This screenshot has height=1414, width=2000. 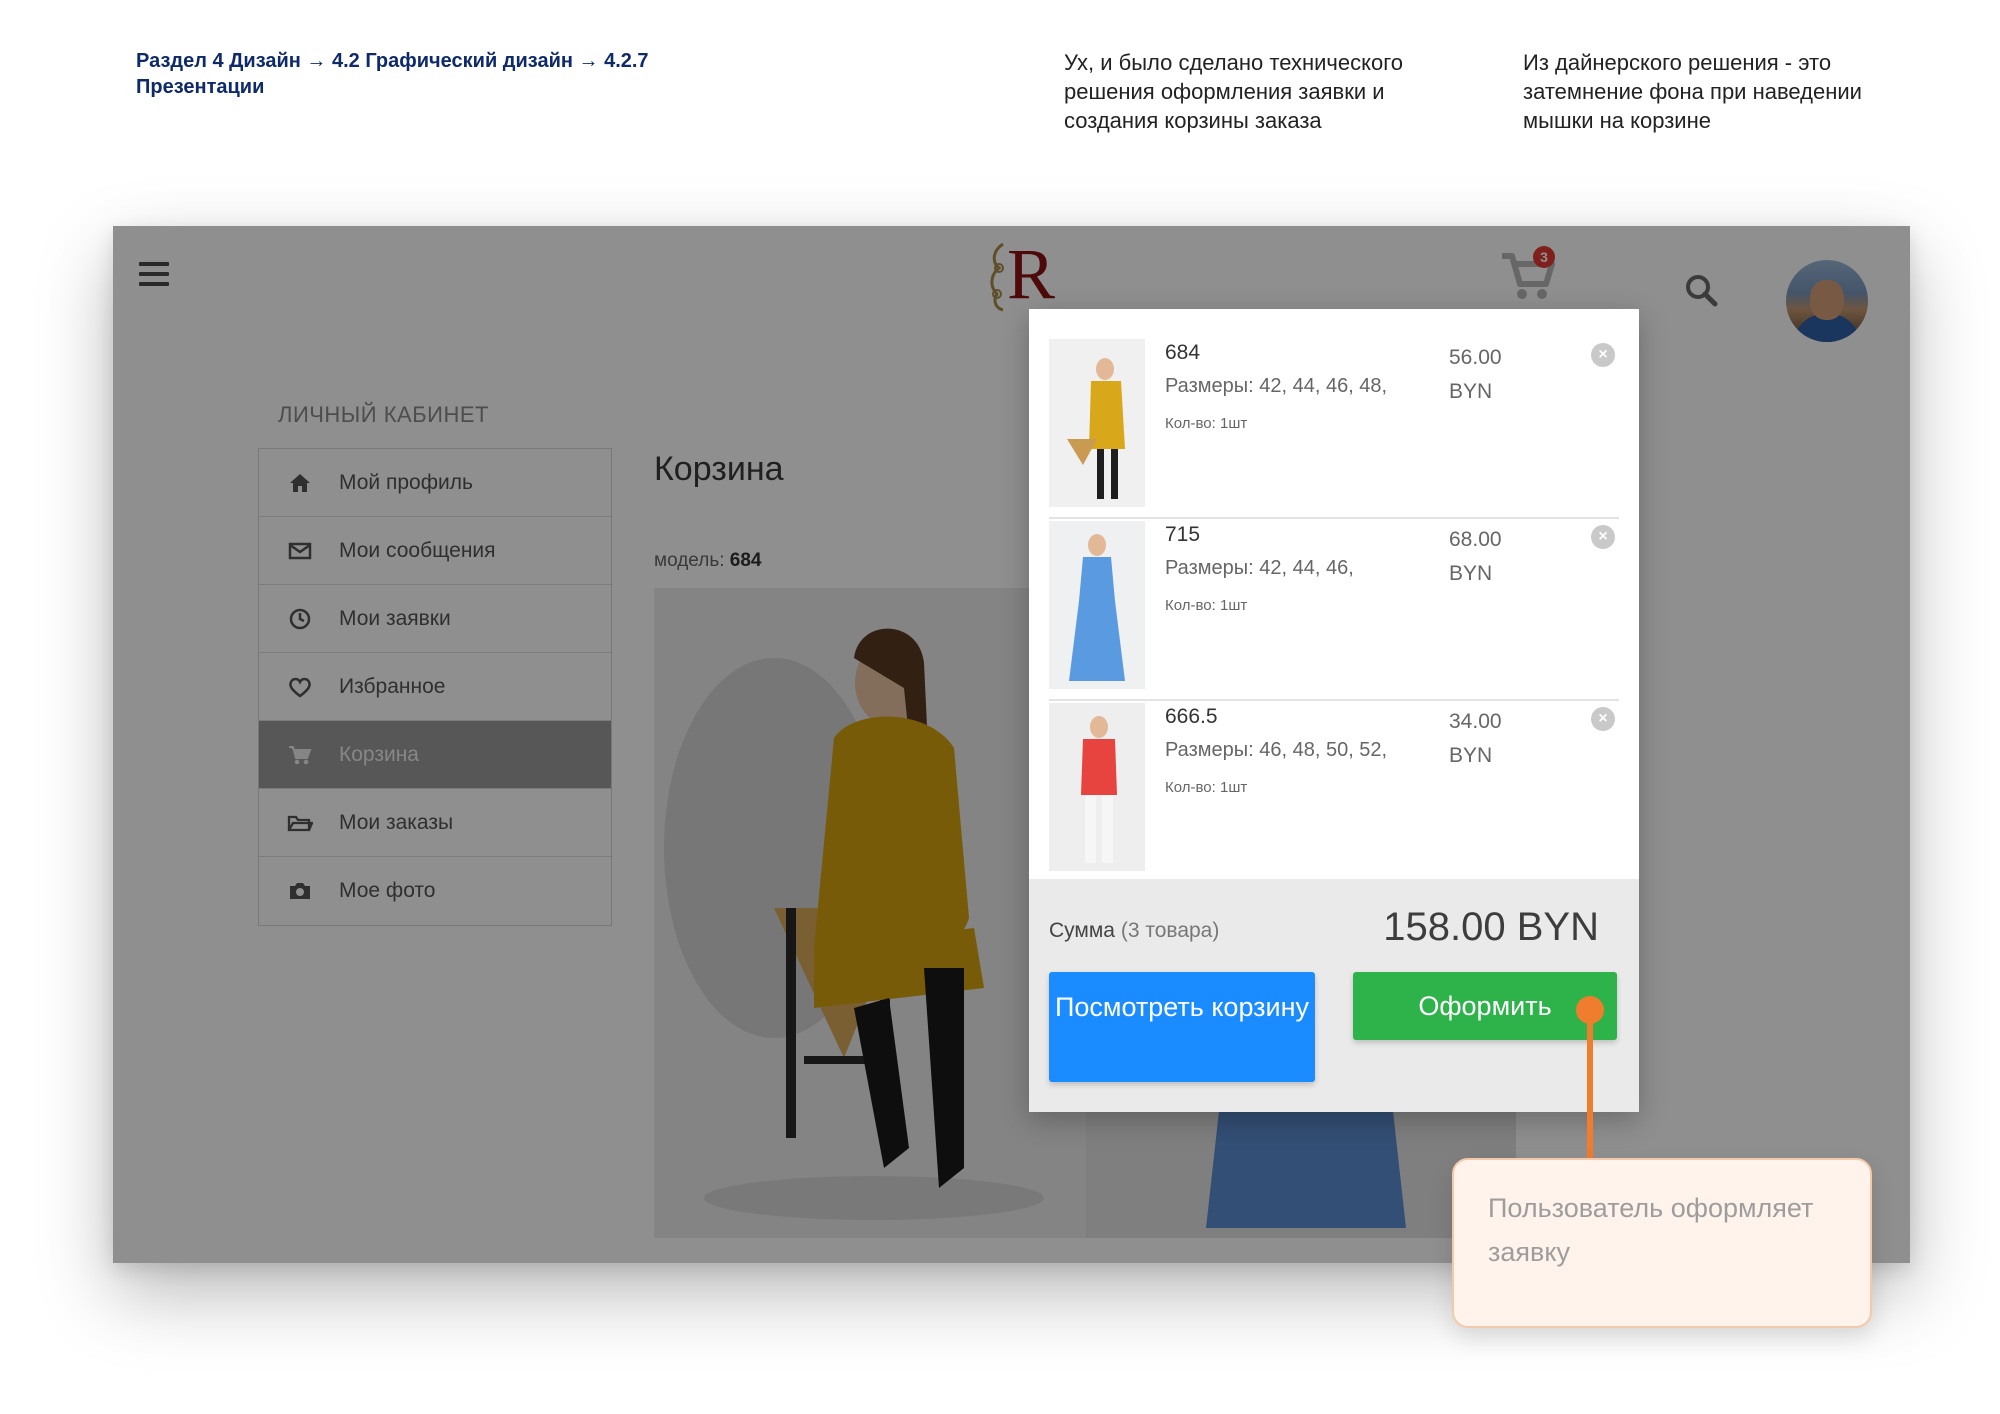 What do you see at coordinates (1276, 386) in the screenshot?
I see `cart-item-sizes: Размеры: 42, 44, 46, 48,` at bounding box center [1276, 386].